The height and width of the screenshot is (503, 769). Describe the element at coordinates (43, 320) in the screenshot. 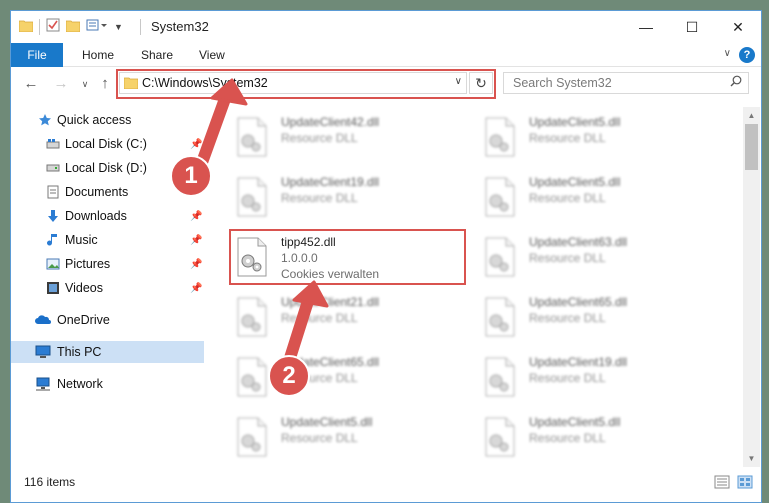

I see `onedrive-icon` at that location.